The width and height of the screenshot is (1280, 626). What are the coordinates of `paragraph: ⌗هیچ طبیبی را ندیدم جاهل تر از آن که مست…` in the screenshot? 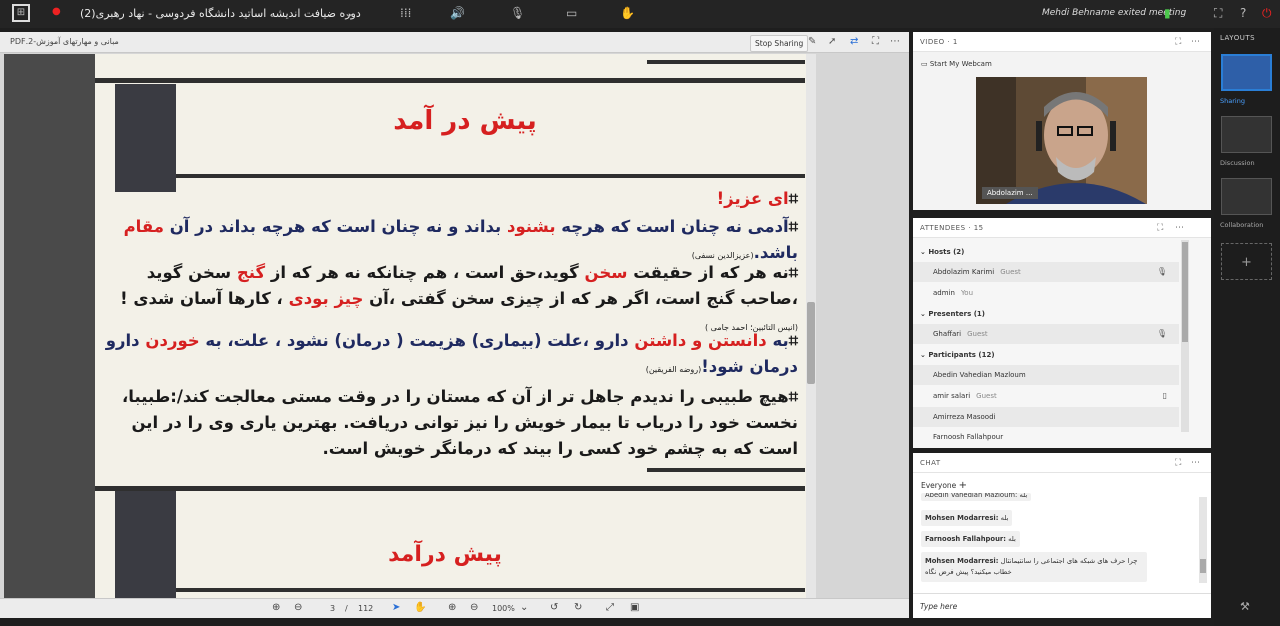 It's located at (450, 423).